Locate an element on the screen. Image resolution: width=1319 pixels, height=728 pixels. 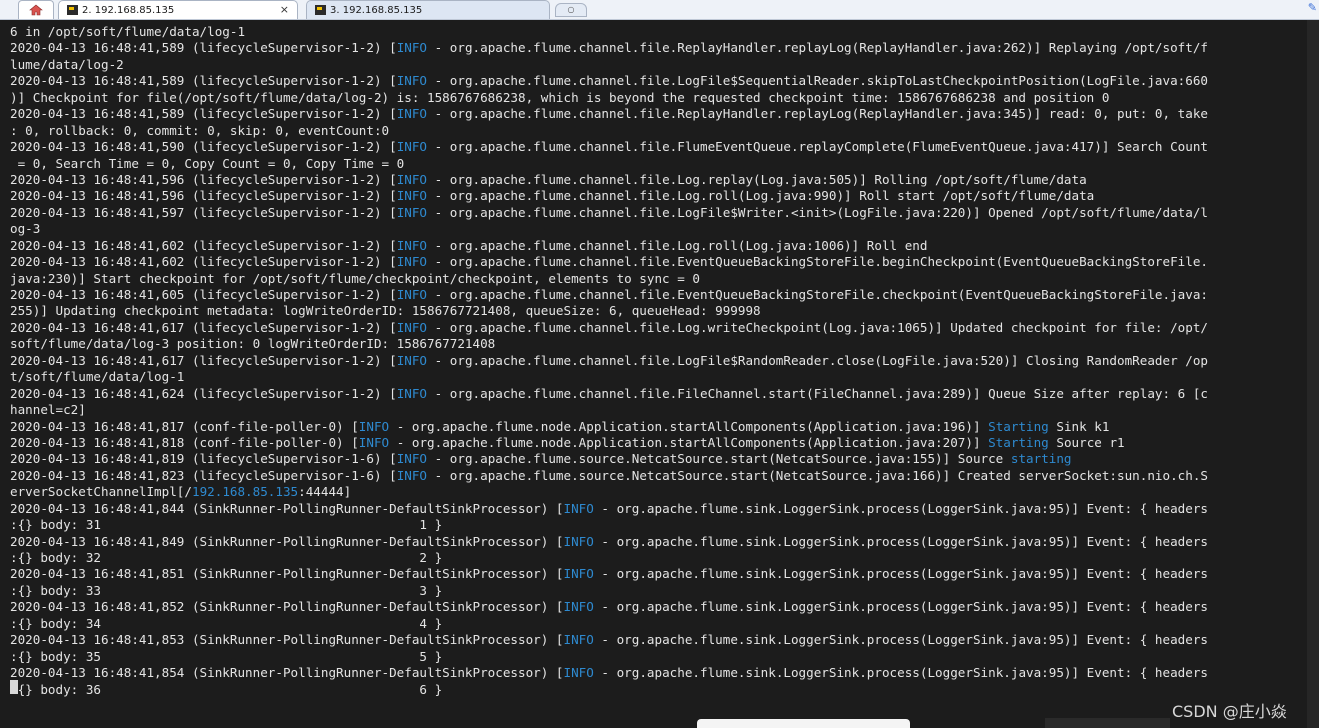
tab-session-2: 2. 192.168.85.135 × is located at coordinates (178, 9).